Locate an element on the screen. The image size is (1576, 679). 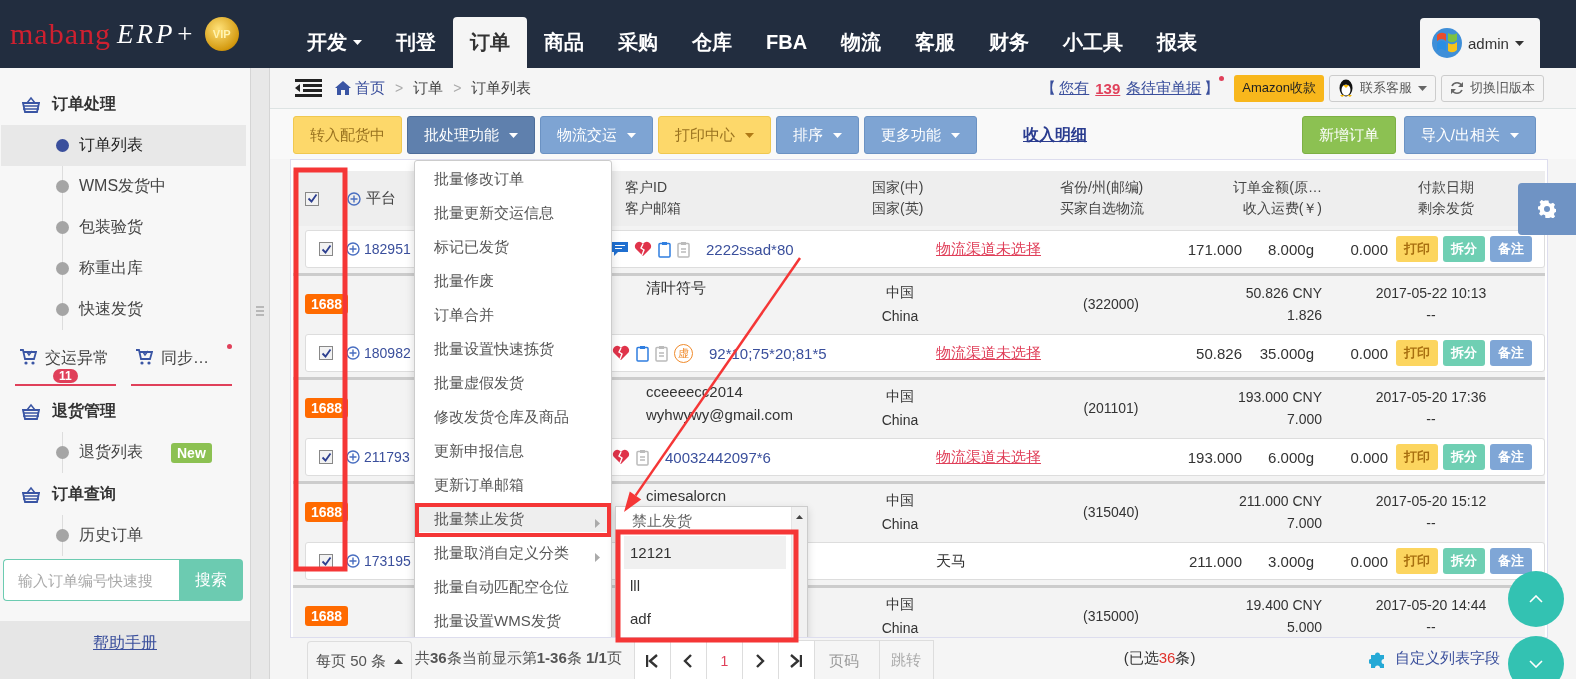
menu-item: 批量禁止发货 is located at coordinates (513, 519).